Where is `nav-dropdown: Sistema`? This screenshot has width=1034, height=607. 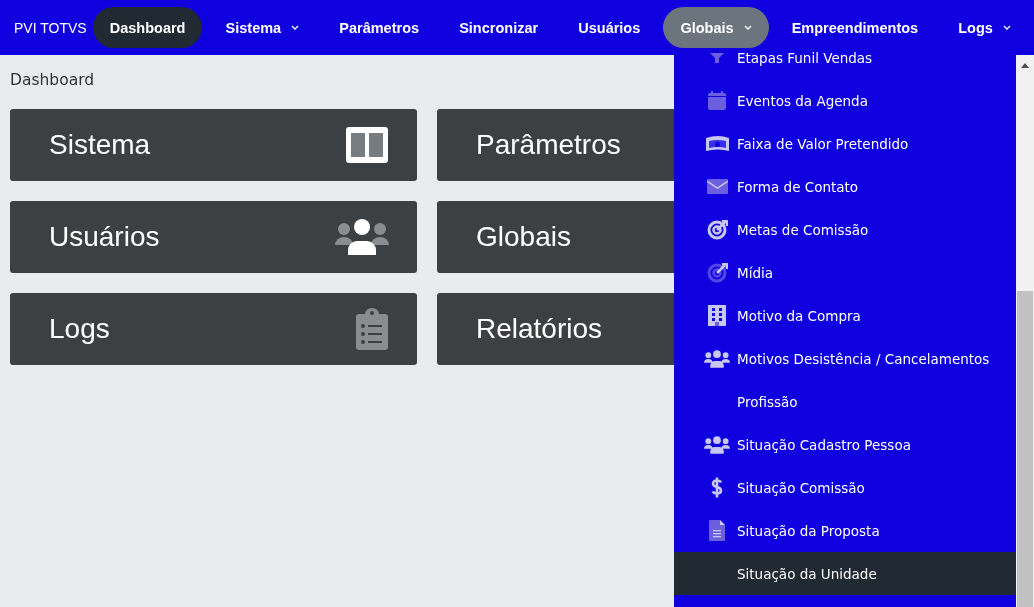
nav-dropdown: Sistema is located at coordinates (262, 27).